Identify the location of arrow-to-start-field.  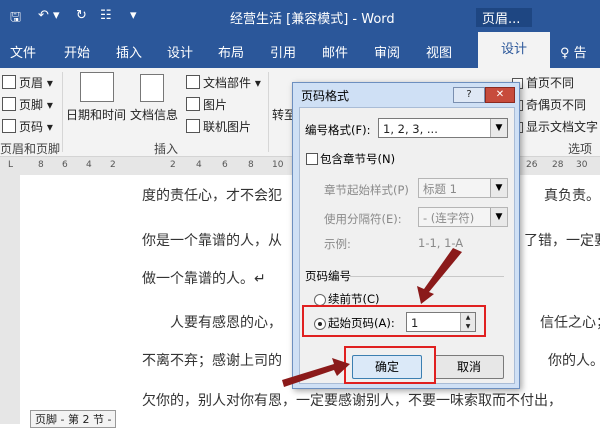
(439, 276).